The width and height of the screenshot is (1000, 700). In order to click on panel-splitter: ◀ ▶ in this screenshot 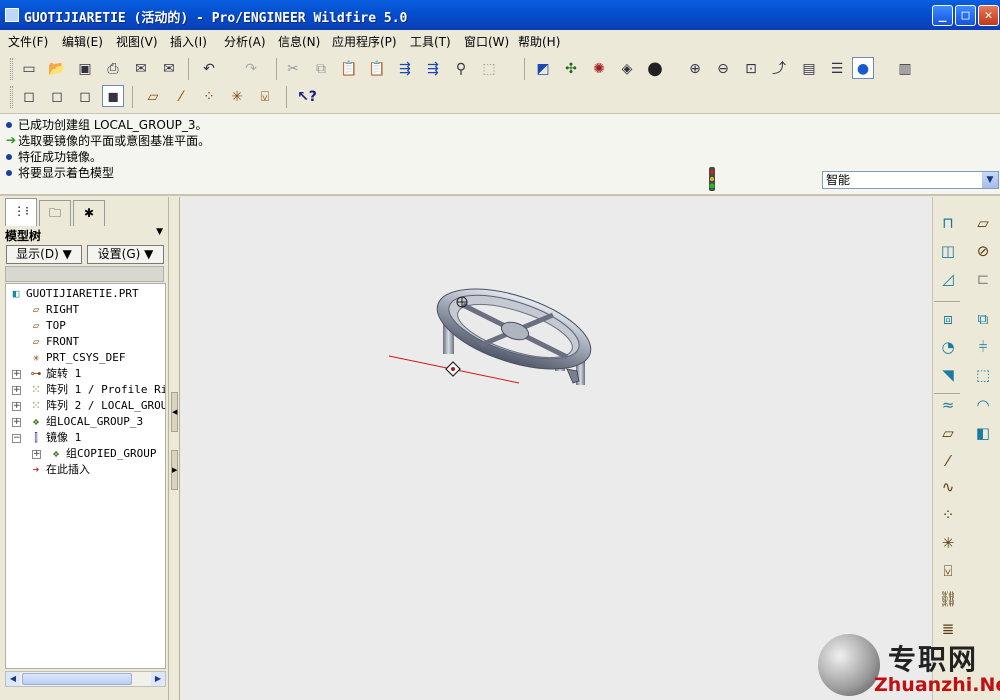, I will do `click(174, 448)`.